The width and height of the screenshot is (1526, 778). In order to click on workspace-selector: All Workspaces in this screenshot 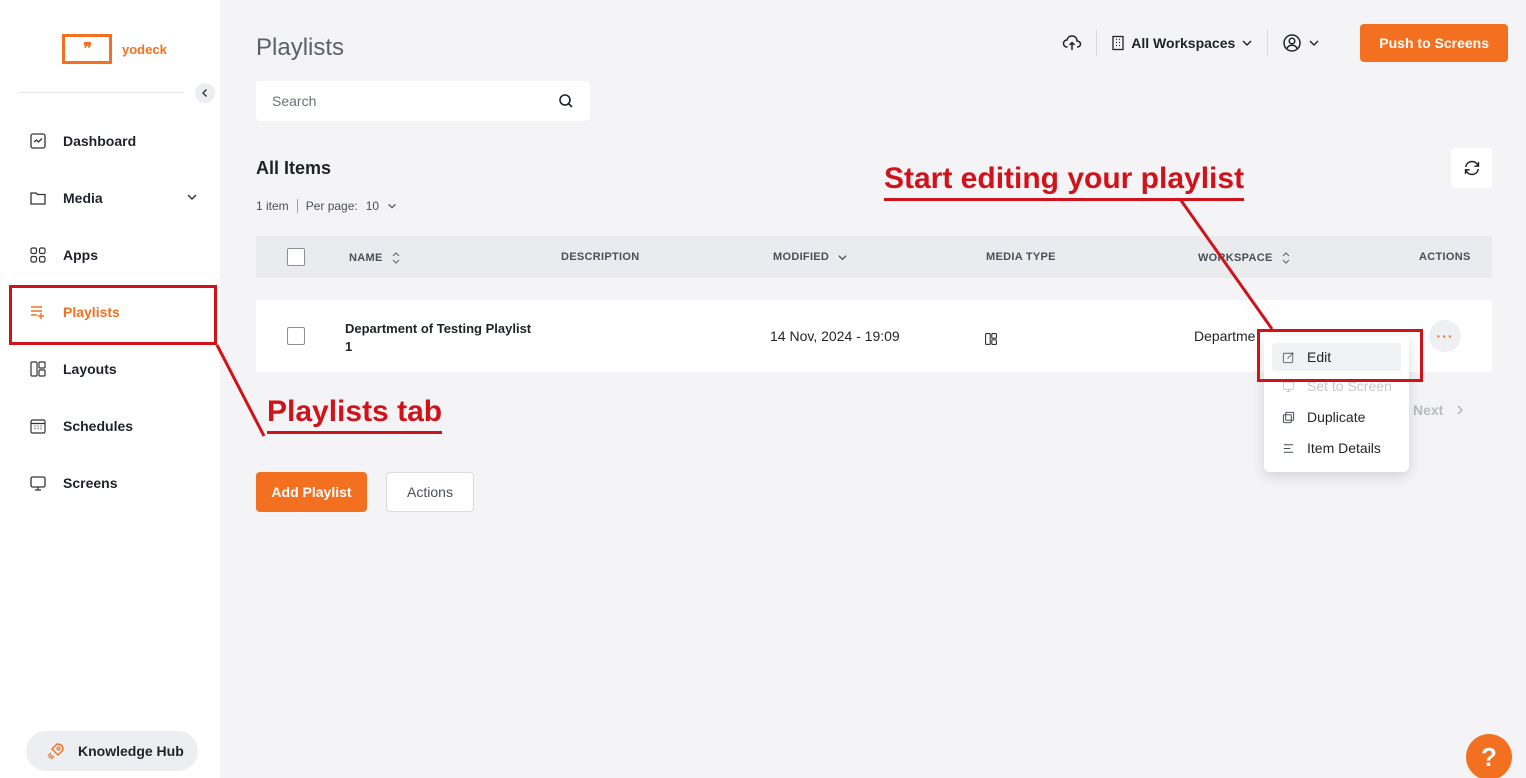, I will do `click(1182, 43)`.